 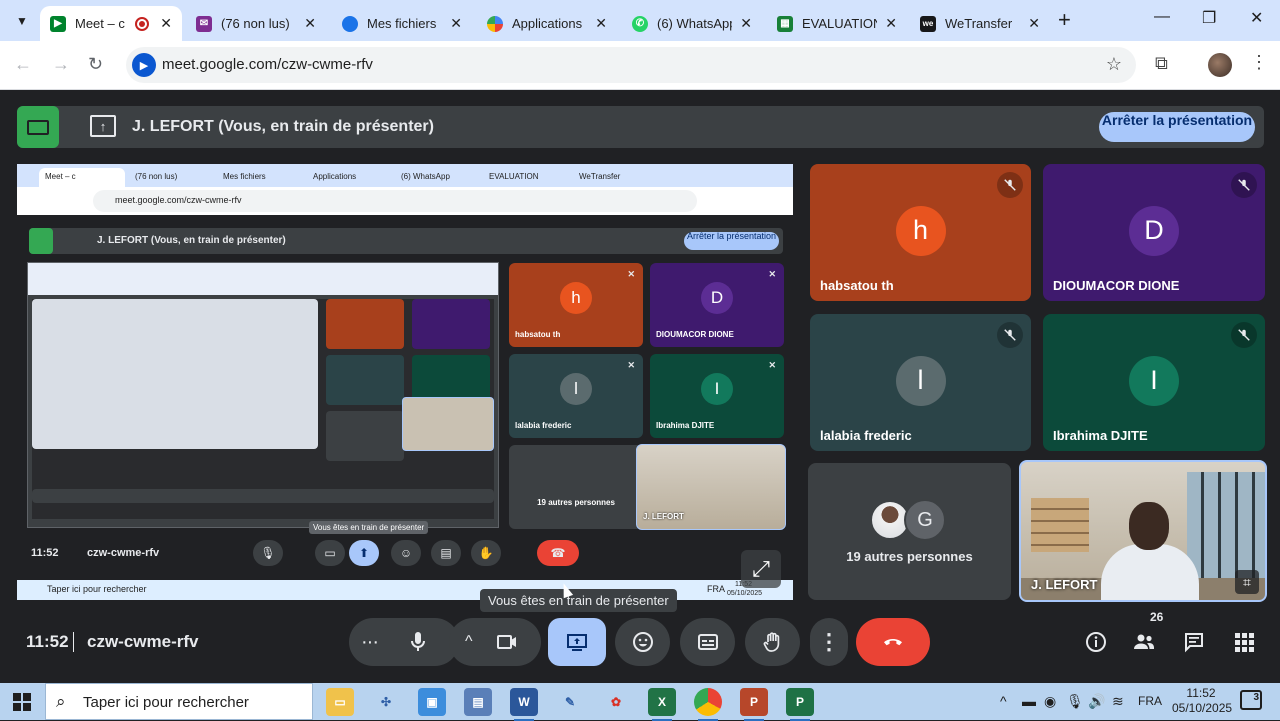 What do you see at coordinates (662, 704) in the screenshot?
I see `excel-icon: X` at bounding box center [662, 704].